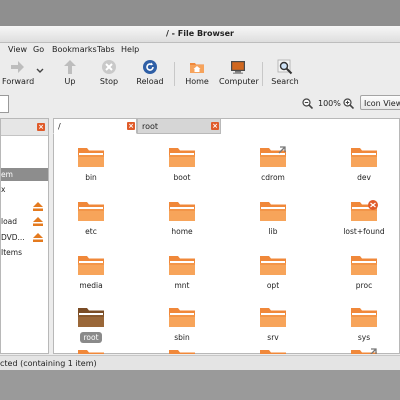 This screenshot has height=400, width=400. Describe the element at coordinates (182, 171) in the screenshot. I see `file-item: boot` at that location.